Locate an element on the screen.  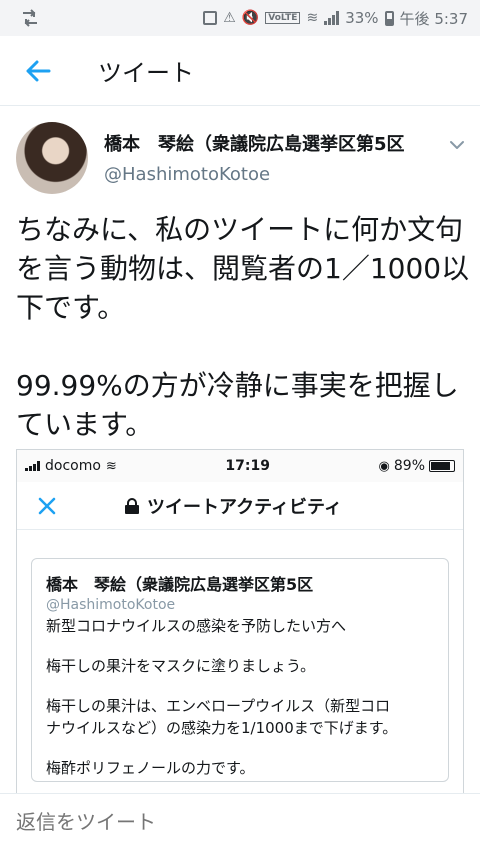
volte-icon: VoLTE is located at coordinates (283, 18).